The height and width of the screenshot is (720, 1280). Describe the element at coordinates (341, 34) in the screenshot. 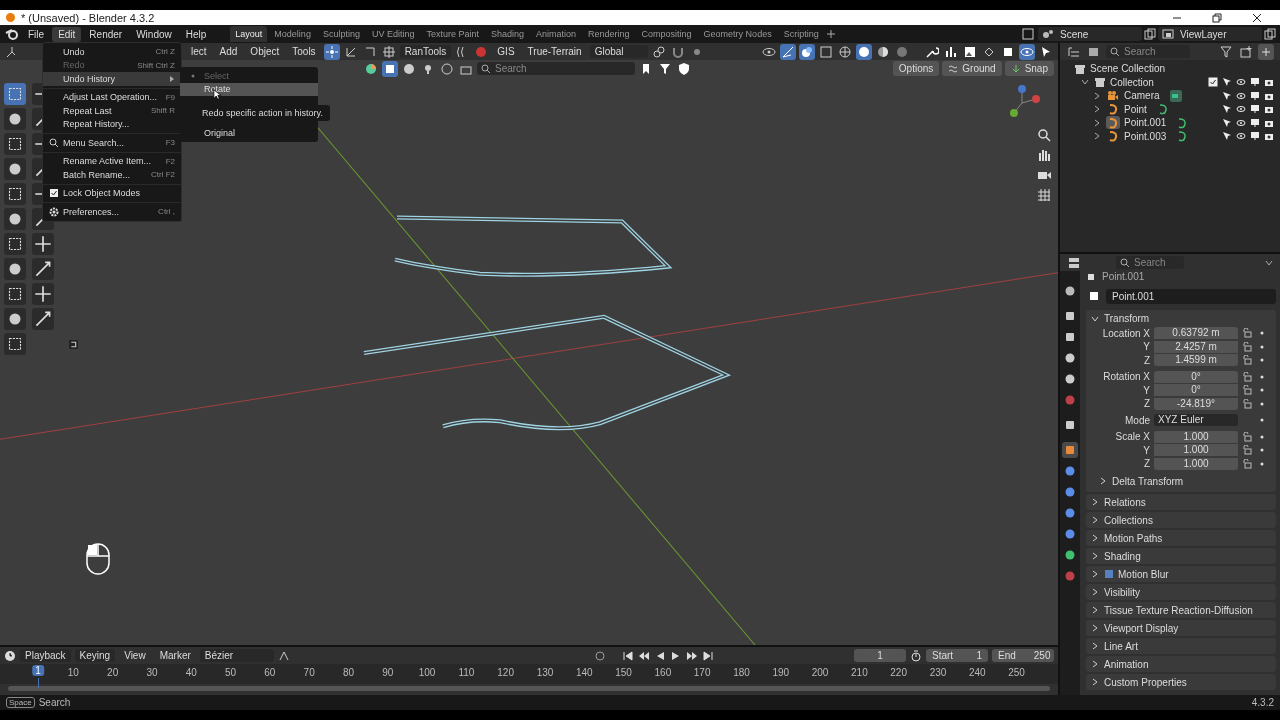

I see `workspace-tab: Sculpting` at that location.